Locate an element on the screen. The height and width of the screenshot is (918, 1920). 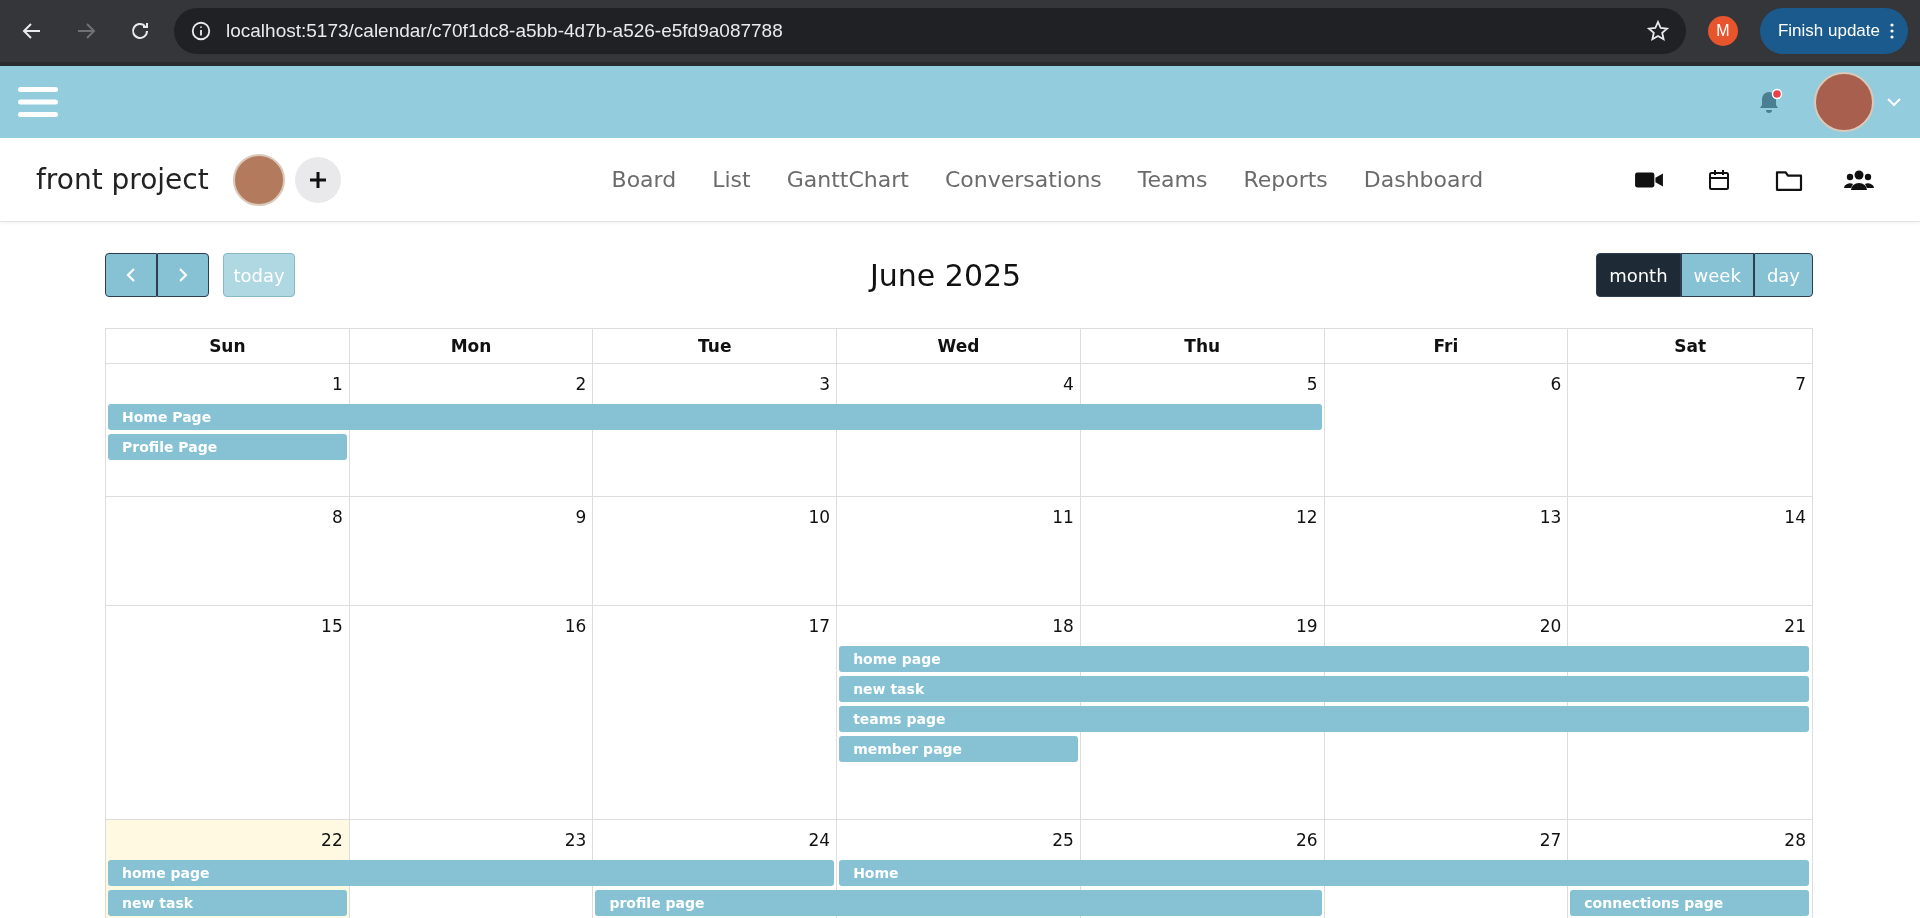
nav-link: List is located at coordinates (731, 179).